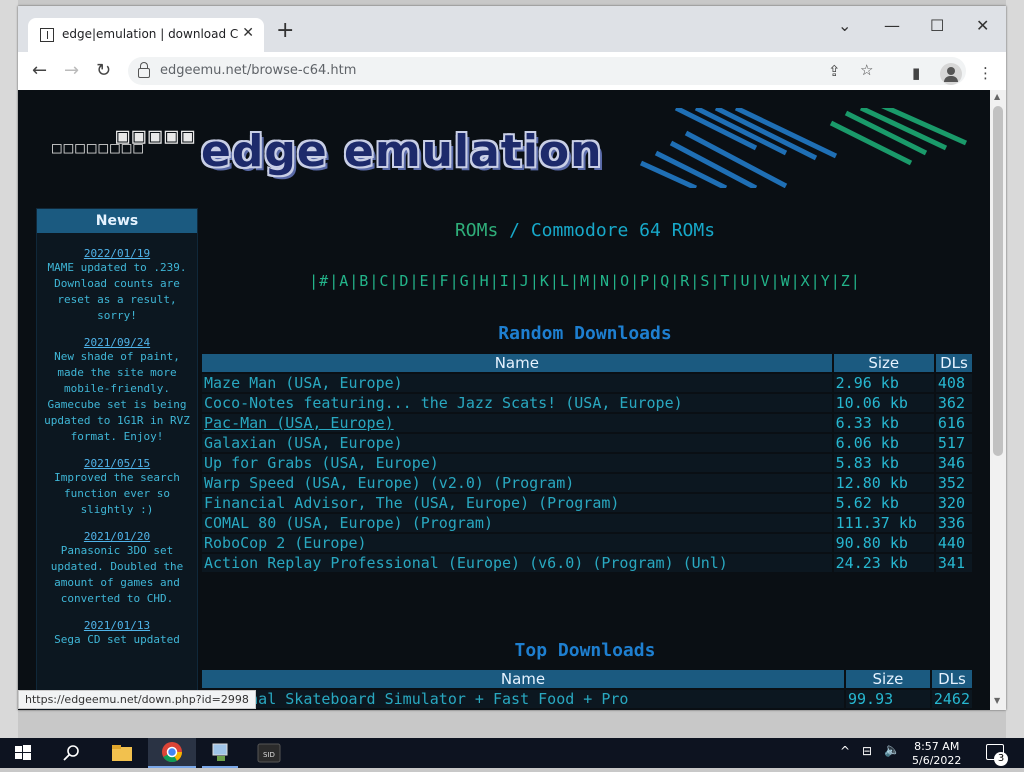 The image size is (1024, 772). Describe the element at coordinates (117, 463) in the screenshot. I see `news-date: 2021/05/15` at that location.